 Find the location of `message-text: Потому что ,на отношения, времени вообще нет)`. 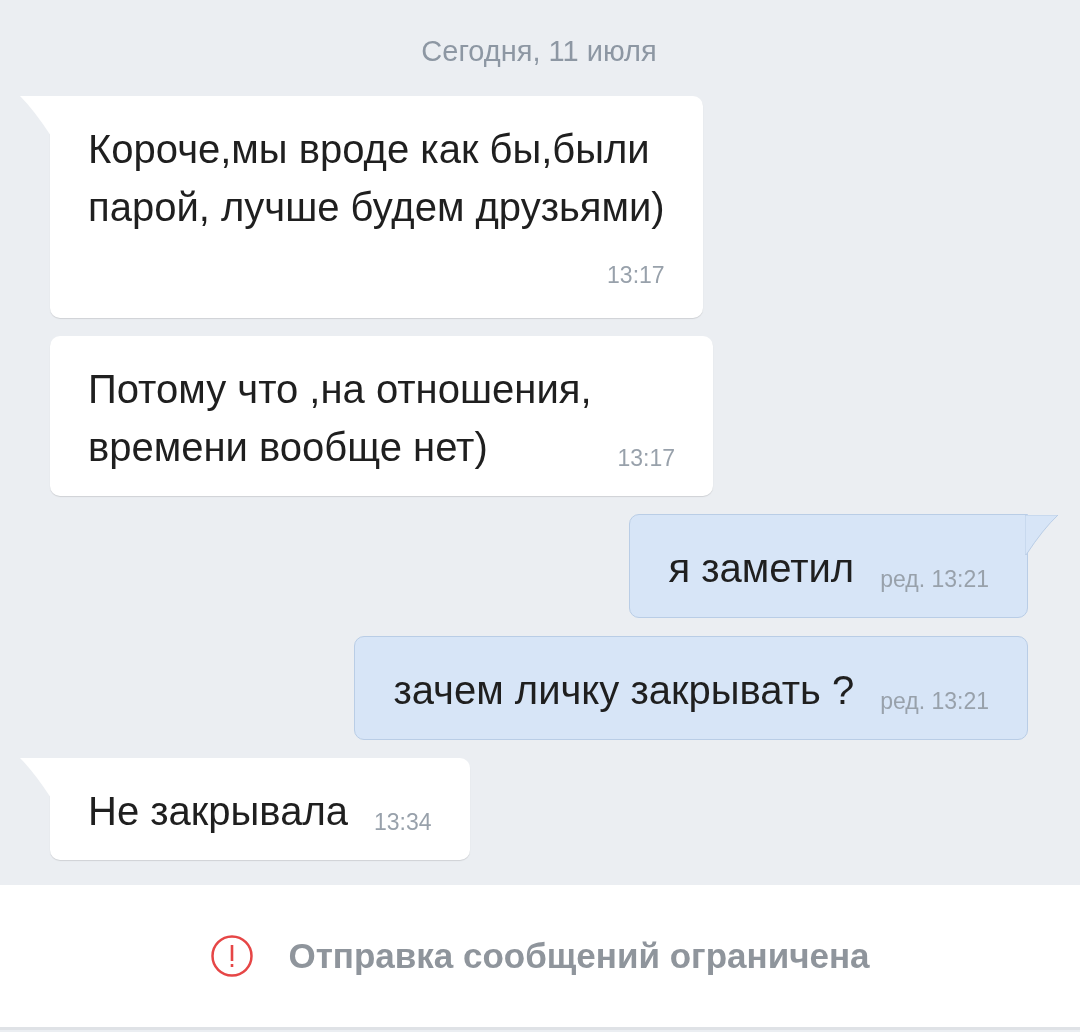

message-text: Потому что ,на отношения, времени вообще нет) is located at coordinates (340, 418).